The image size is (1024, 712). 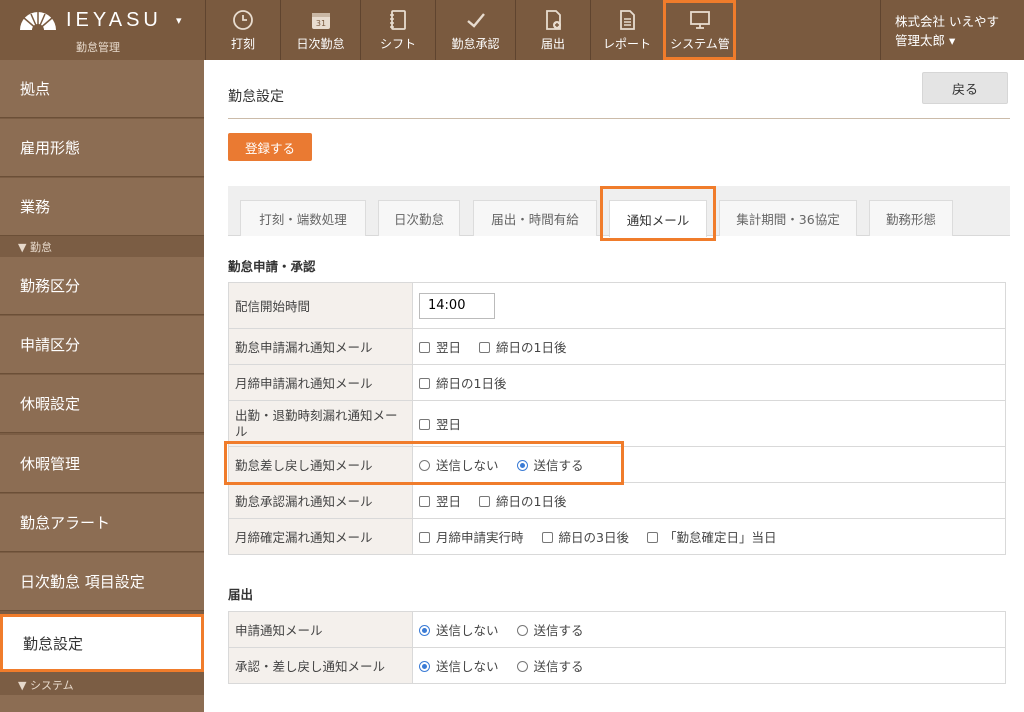 I want to click on sidebar-item-next, so click(x=102, y=703).